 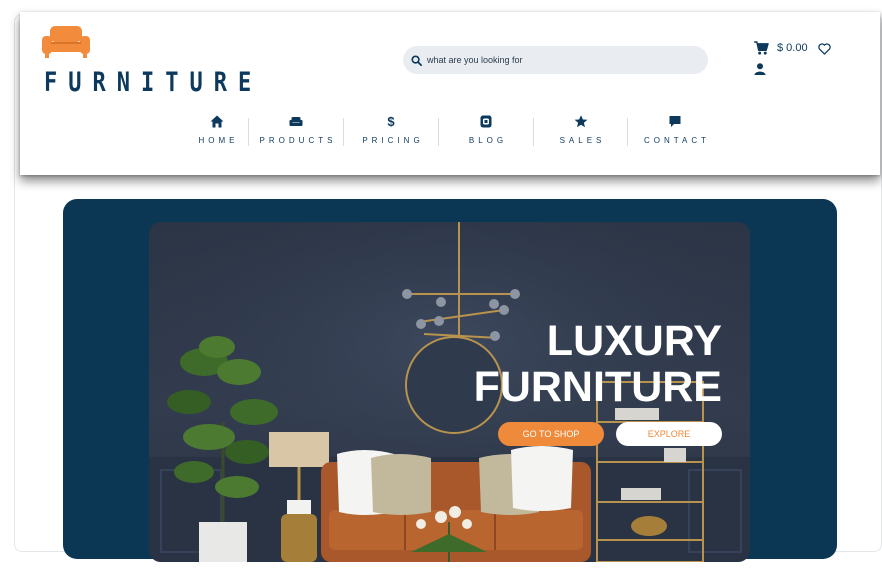 I want to click on cart-widget: $ 0.00, so click(x=781, y=48).